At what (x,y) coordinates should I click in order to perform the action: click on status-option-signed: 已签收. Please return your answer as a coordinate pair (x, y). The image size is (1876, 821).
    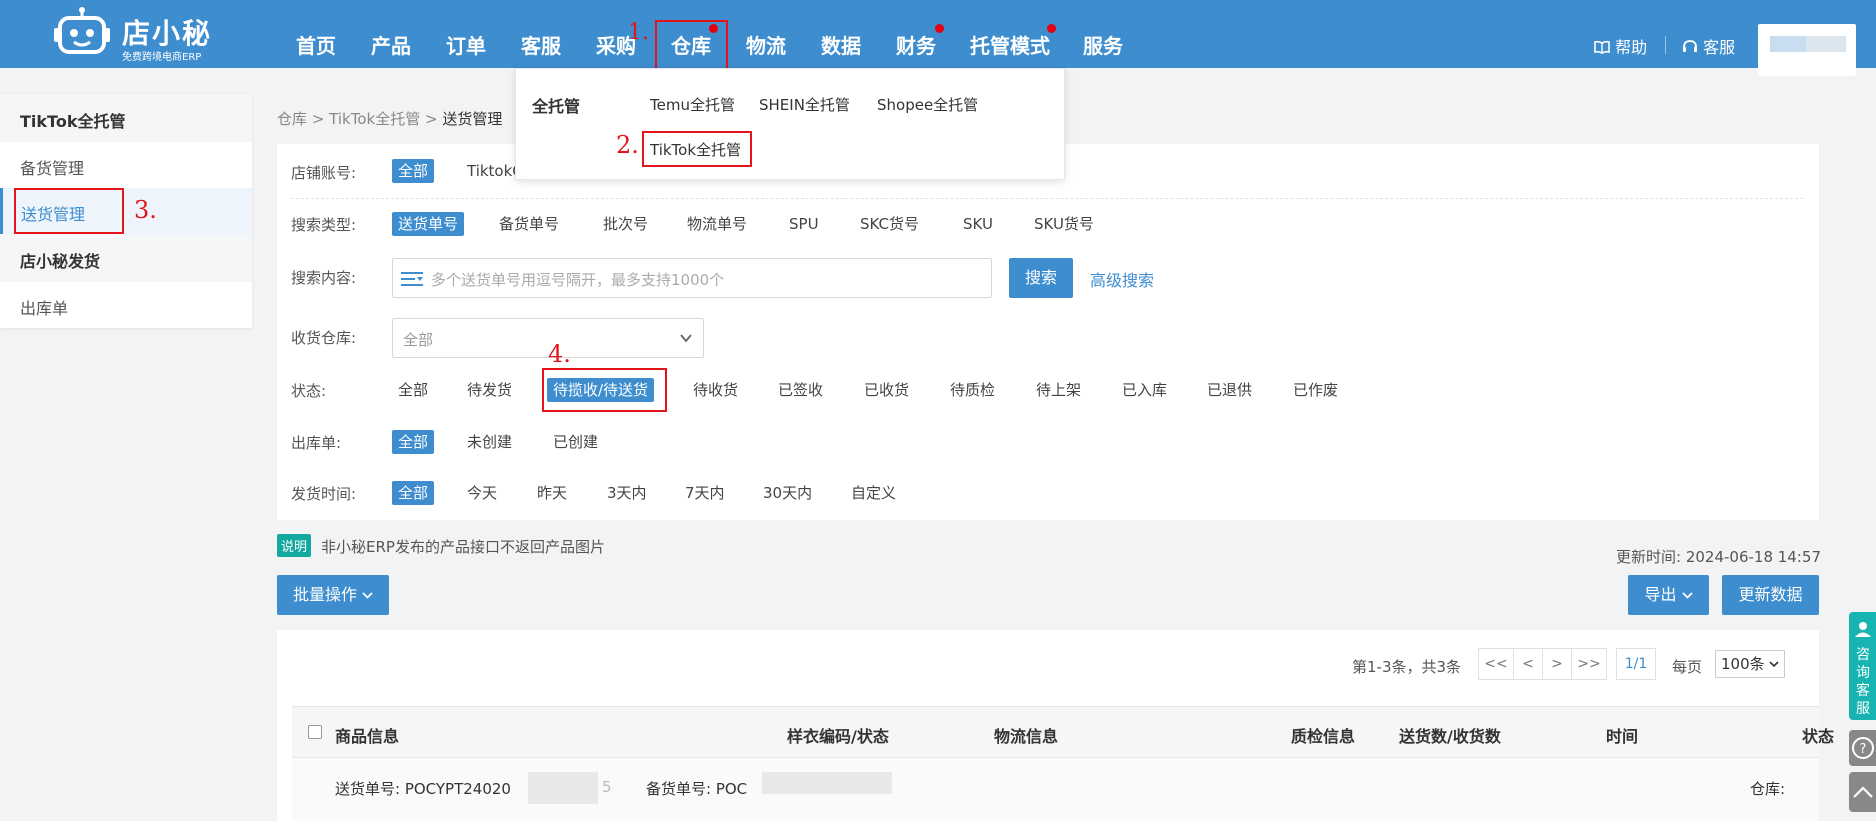
    Looking at the image, I should click on (800, 390).